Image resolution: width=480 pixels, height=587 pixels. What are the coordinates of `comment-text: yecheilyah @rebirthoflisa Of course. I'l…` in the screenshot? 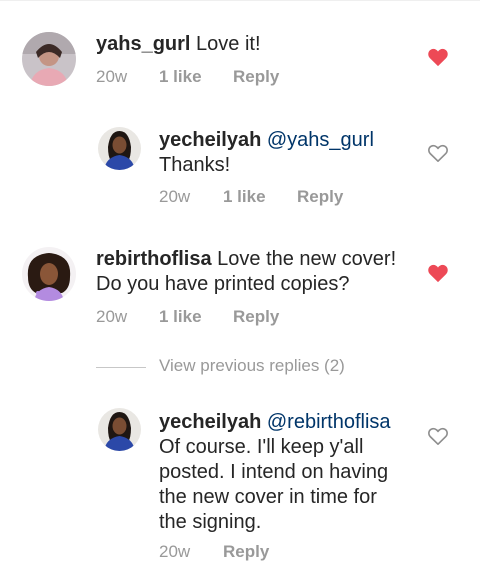 It's located at (291, 472).